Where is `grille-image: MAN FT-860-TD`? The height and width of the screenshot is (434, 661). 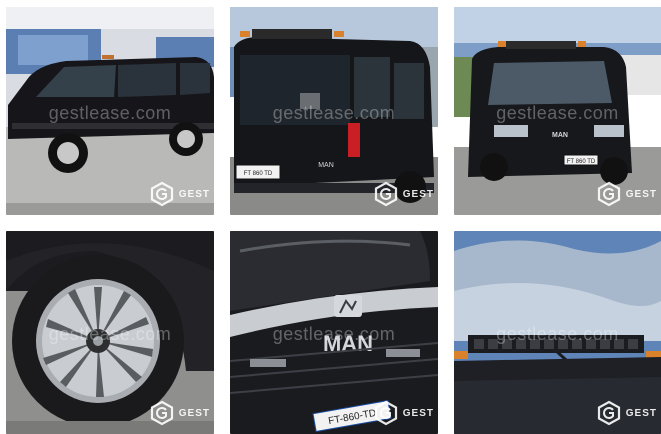 grille-image: MAN FT-860-TD is located at coordinates (334, 332).